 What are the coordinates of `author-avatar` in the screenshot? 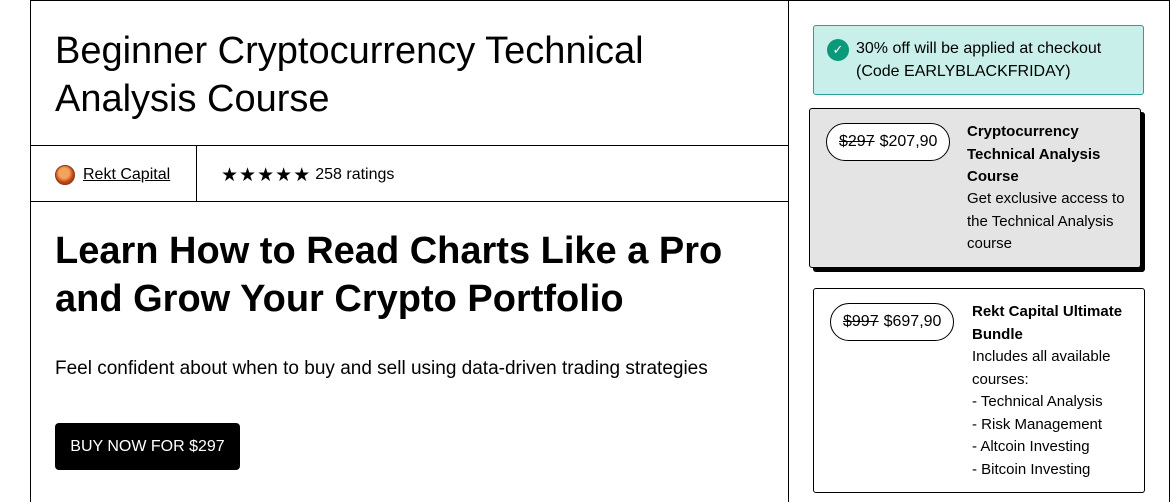 It's located at (65, 175).